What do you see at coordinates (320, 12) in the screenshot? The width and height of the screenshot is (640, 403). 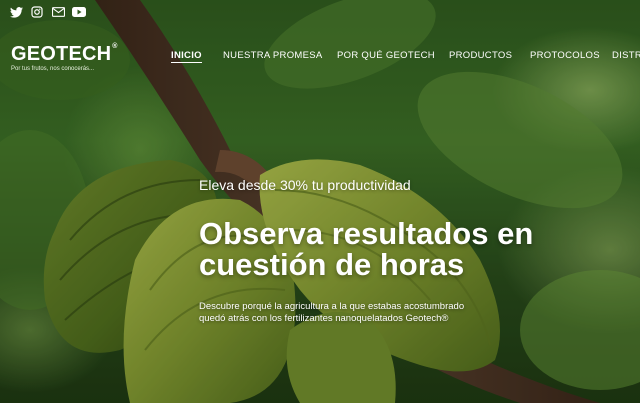 I see `social-bar` at bounding box center [320, 12].